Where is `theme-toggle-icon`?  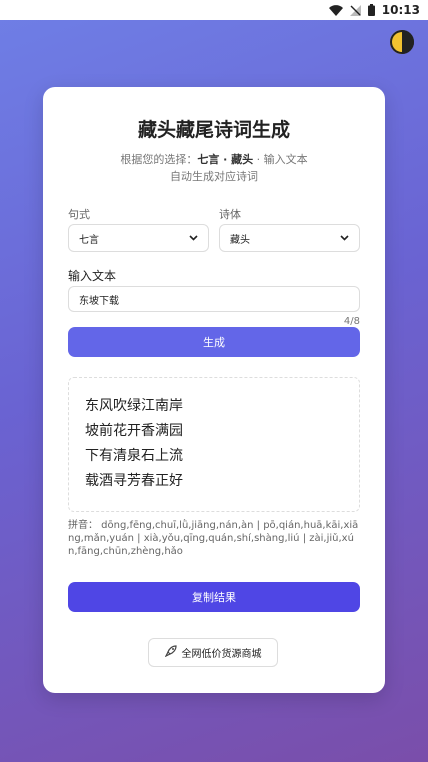
theme-toggle-icon is located at coordinates (402, 42).